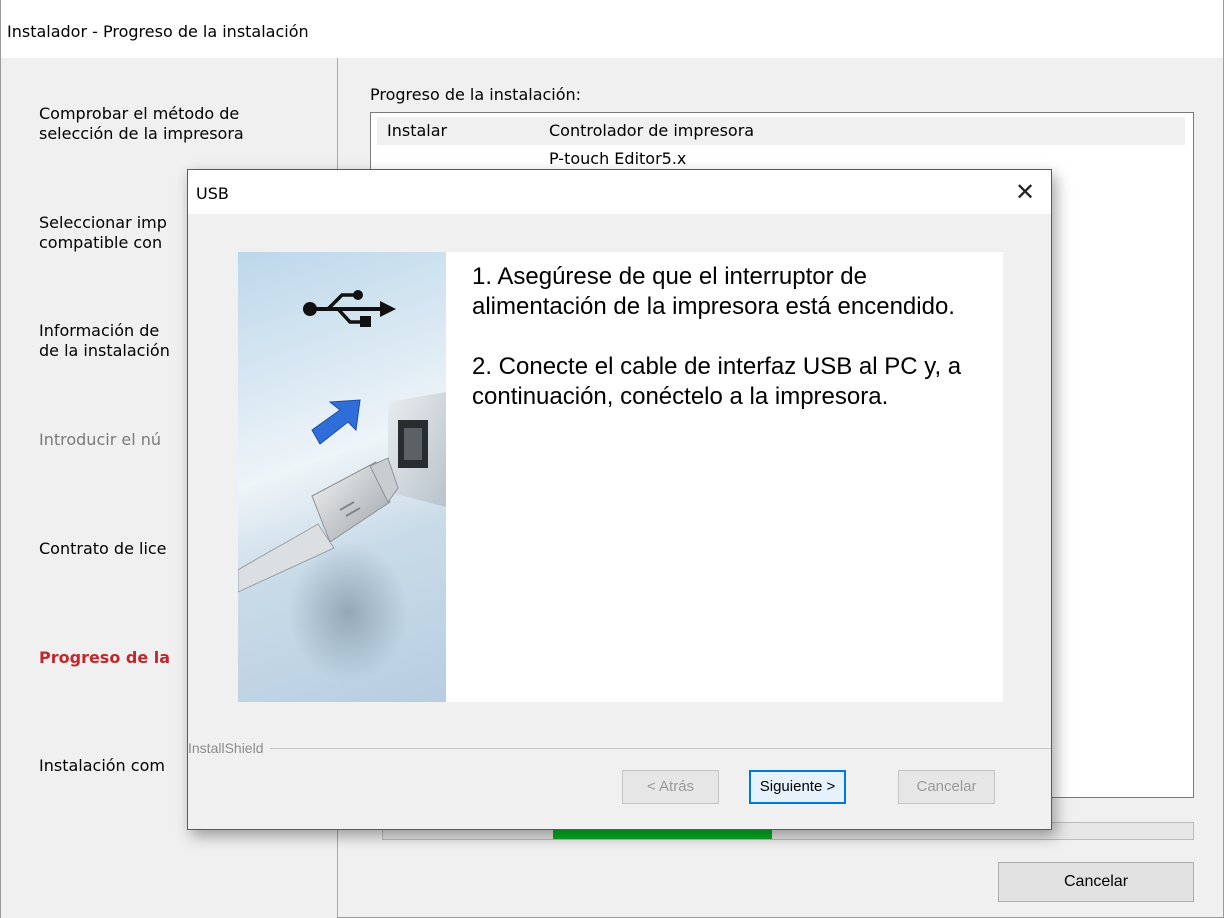 The image size is (1224, 918). Describe the element at coordinates (336, 422) in the screenshot. I see `insert-arrow-icon` at that location.